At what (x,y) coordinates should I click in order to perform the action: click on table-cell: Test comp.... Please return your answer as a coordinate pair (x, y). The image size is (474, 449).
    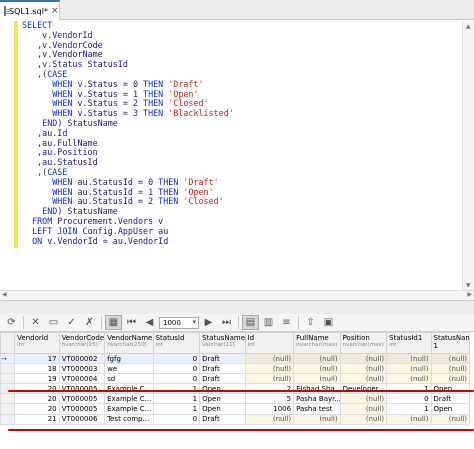
    Looking at the image, I should click on (129, 419).